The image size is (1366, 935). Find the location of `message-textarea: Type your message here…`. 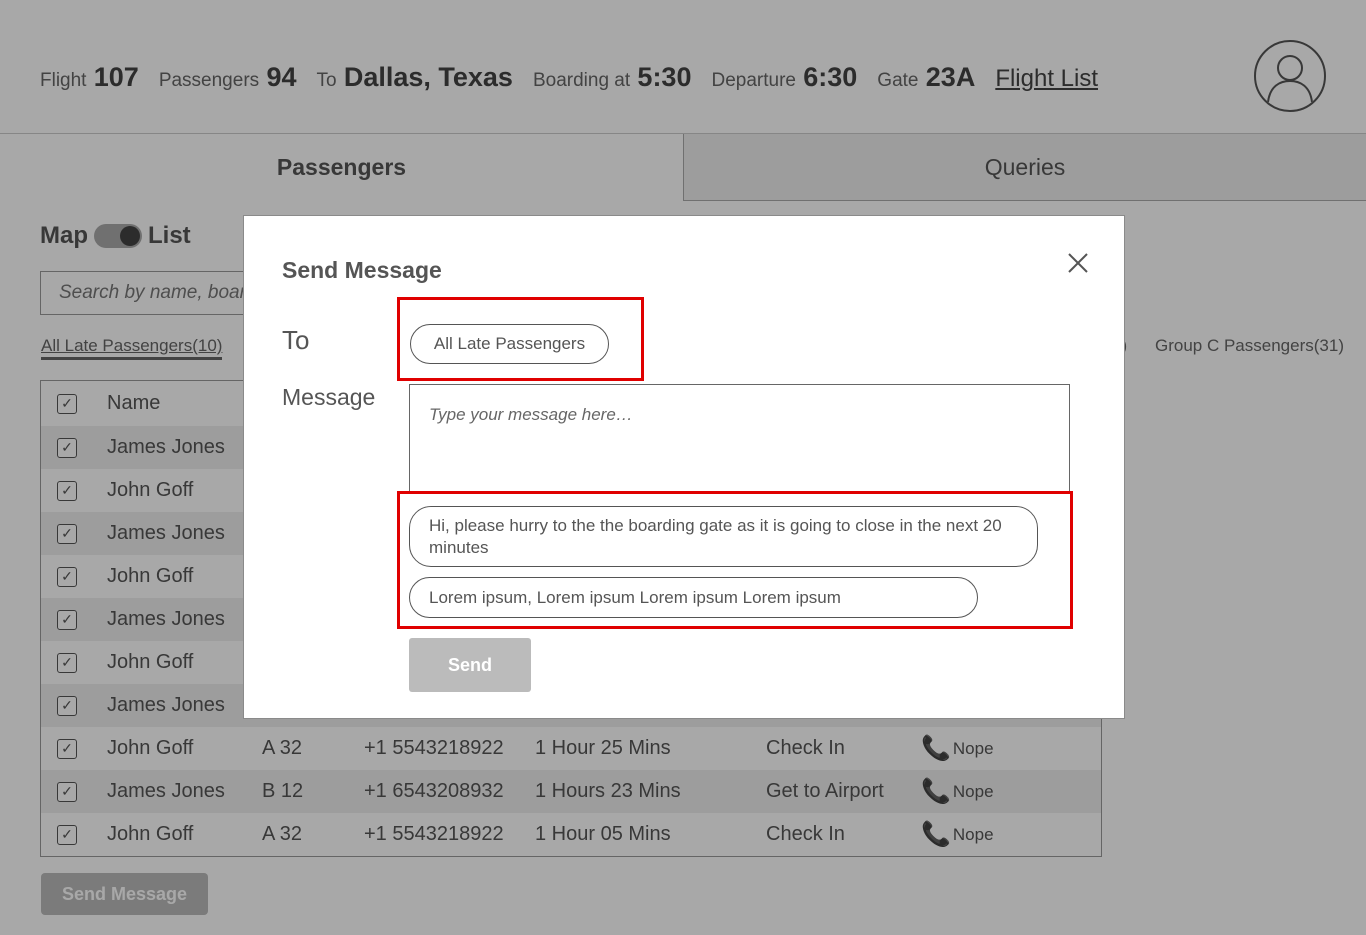

message-textarea: Type your message here… is located at coordinates (739, 438).